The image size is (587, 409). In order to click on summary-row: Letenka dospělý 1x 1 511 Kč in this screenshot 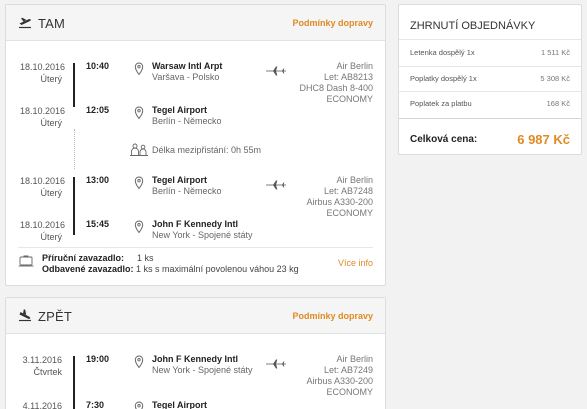, I will do `click(490, 52)`.